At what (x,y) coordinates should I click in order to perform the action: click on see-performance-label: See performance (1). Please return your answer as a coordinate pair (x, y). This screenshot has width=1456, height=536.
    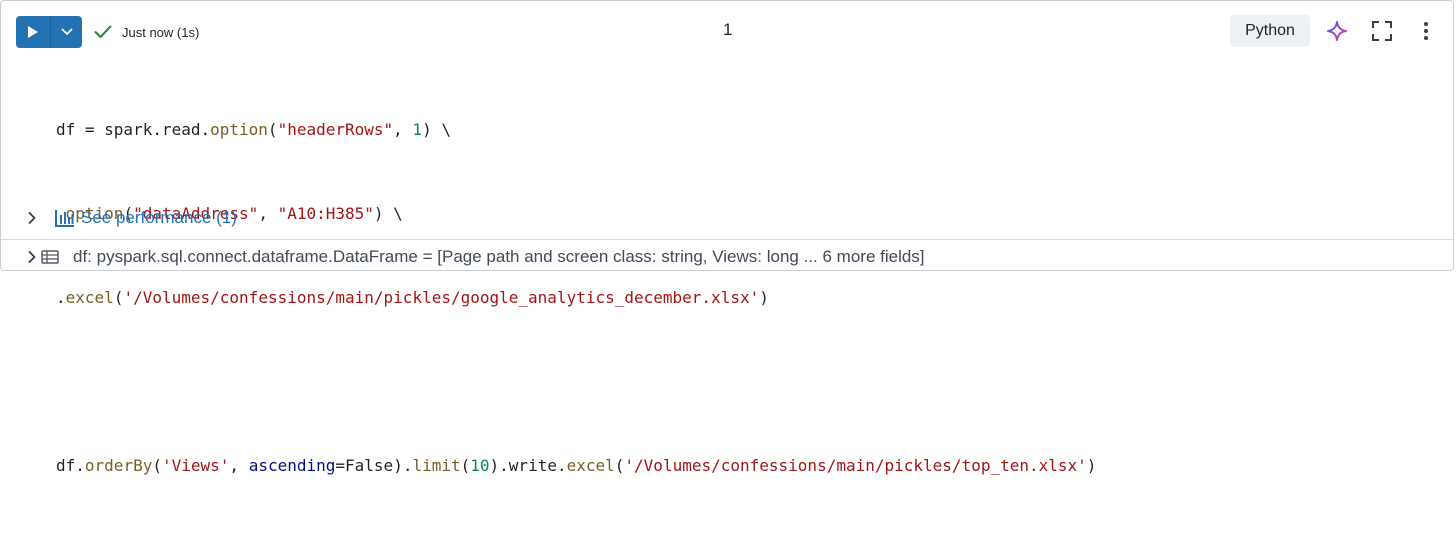
    Looking at the image, I should click on (159, 217).